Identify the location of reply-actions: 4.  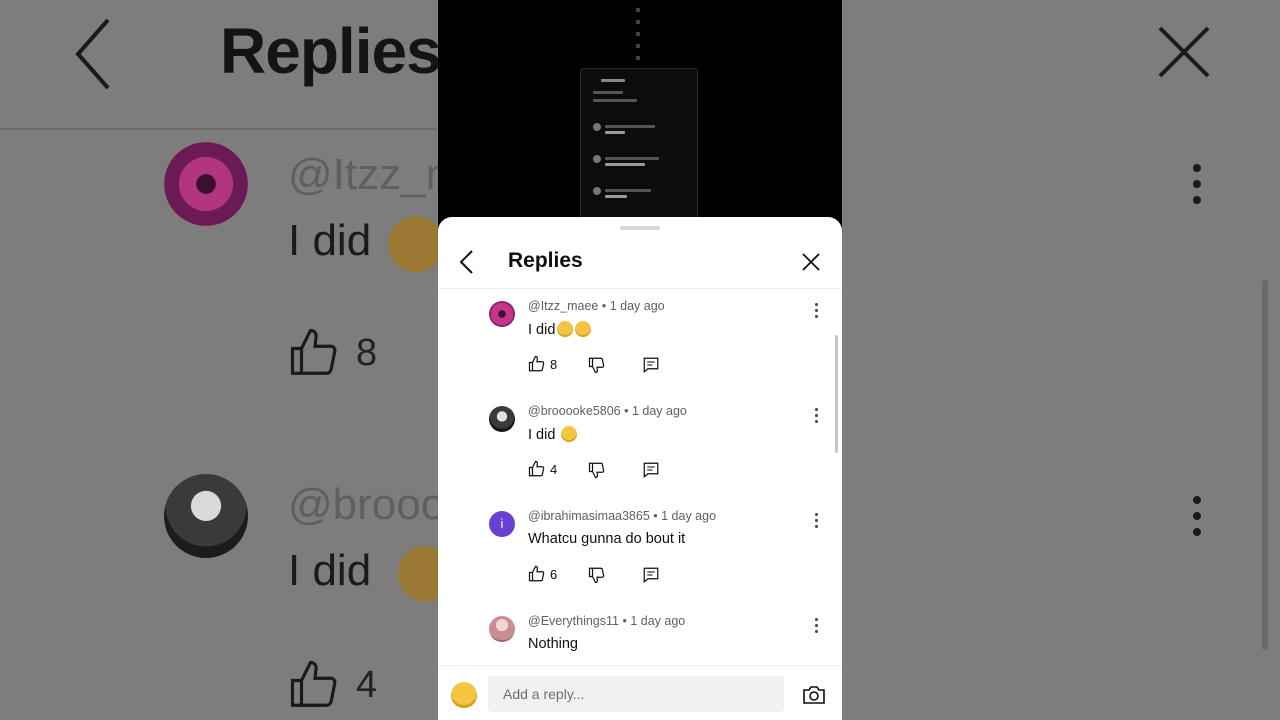
(603, 470).